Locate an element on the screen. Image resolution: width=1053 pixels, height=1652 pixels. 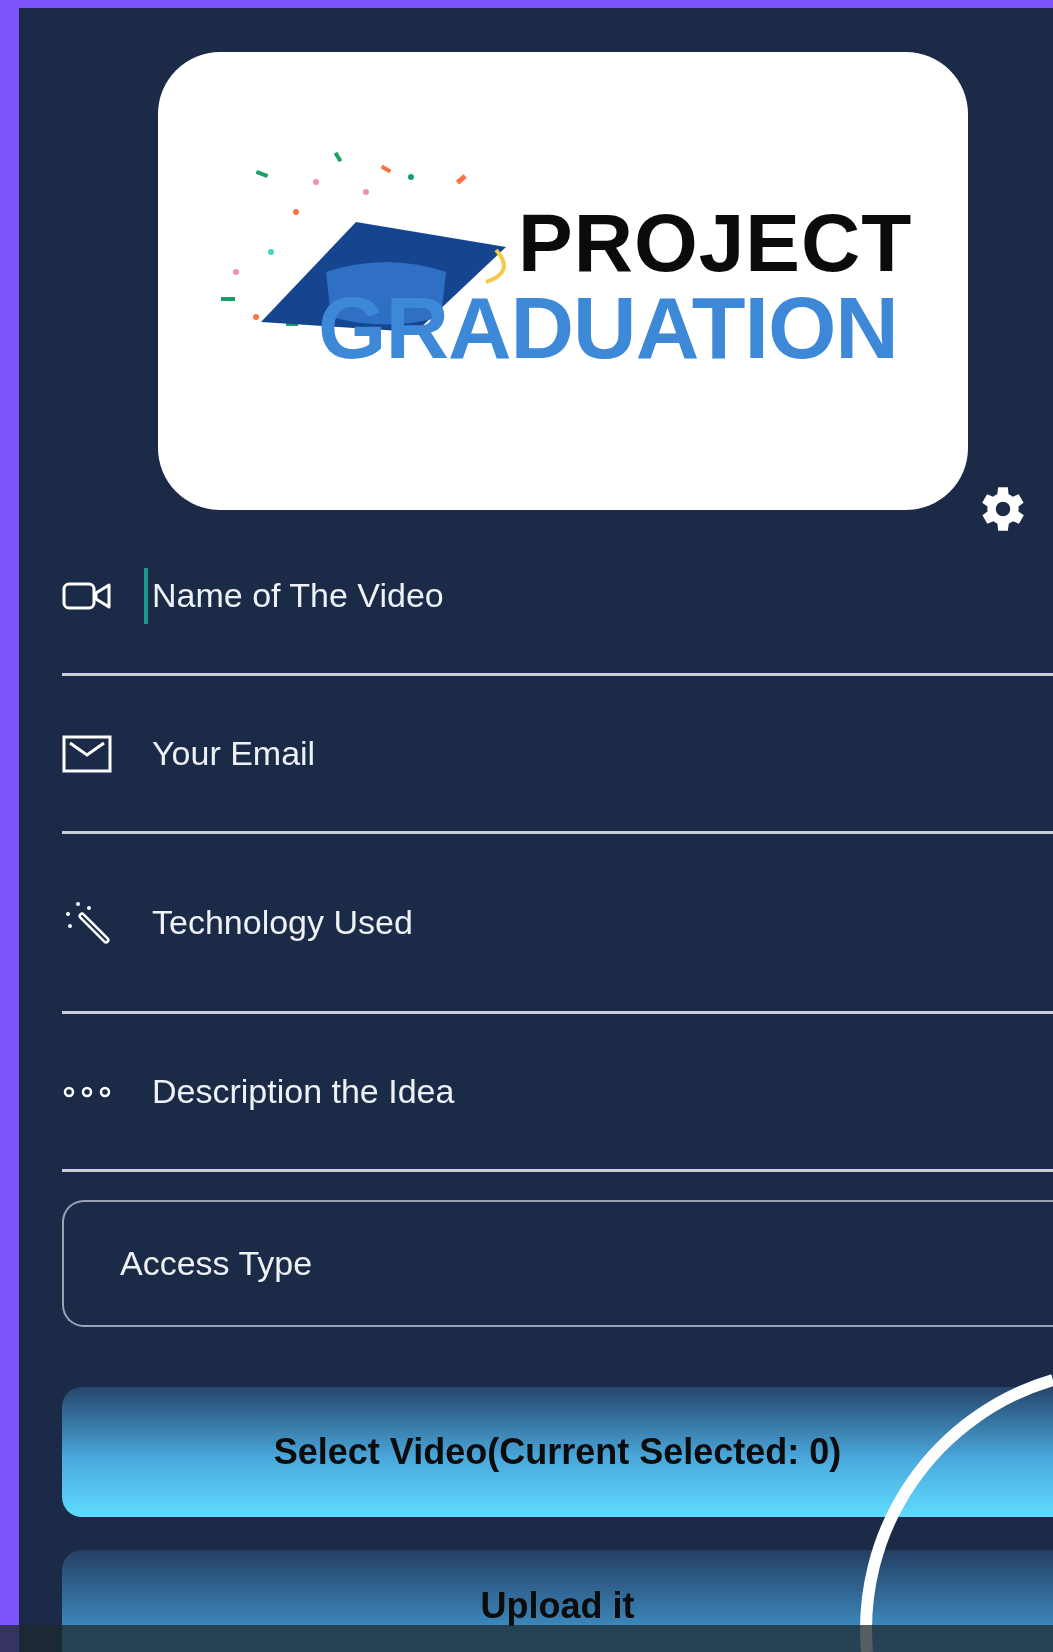
access-type-field: Access Type is located at coordinates (557, 1263).